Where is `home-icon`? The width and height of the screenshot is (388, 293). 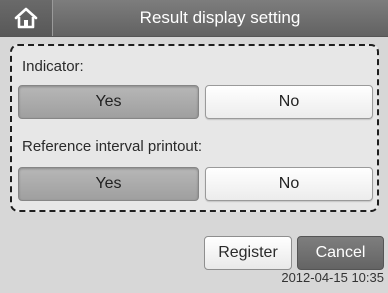 home-icon is located at coordinates (26, 18).